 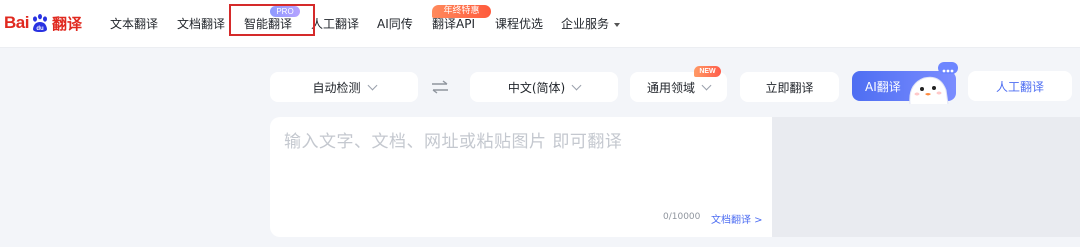 What do you see at coordinates (134, 24) in the screenshot?
I see `nav-text-translate: 文本翻译` at bounding box center [134, 24].